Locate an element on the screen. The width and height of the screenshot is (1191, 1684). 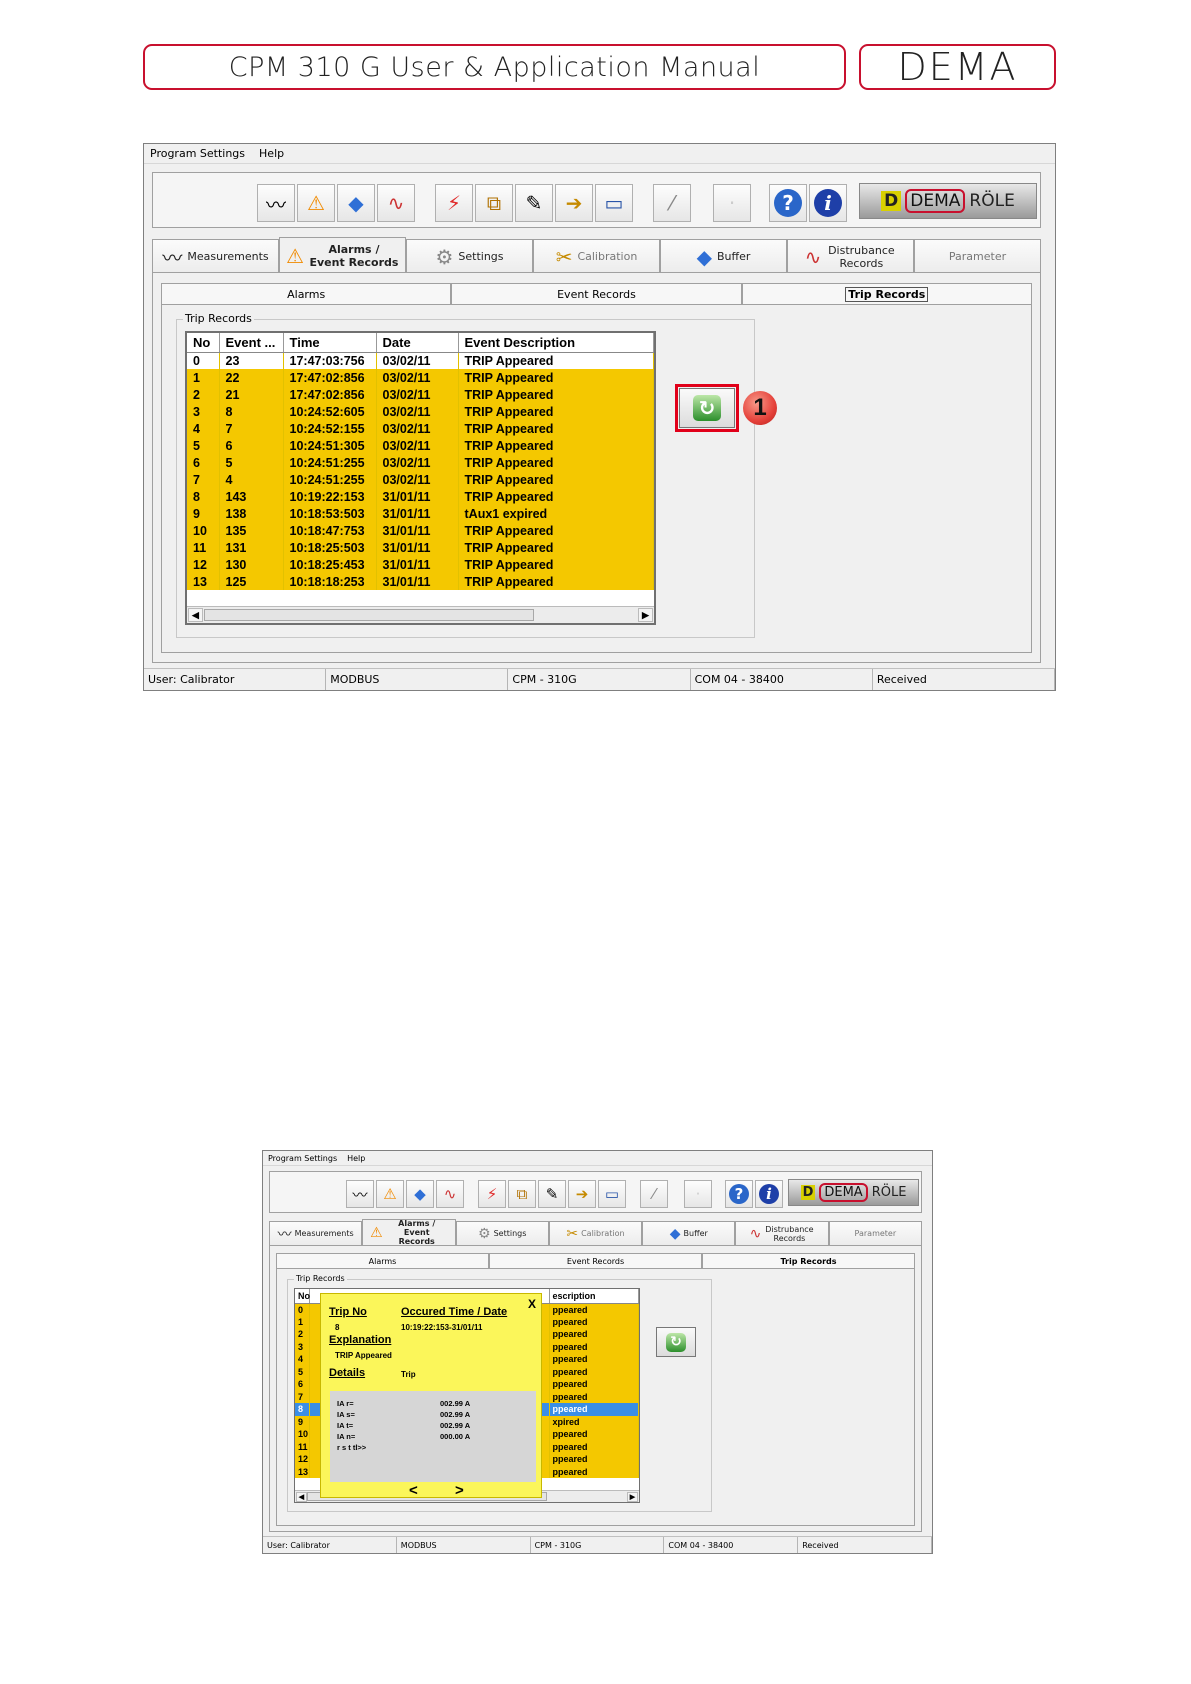
table-cell: 10:24:51:255 is located at coordinates (330, 479).